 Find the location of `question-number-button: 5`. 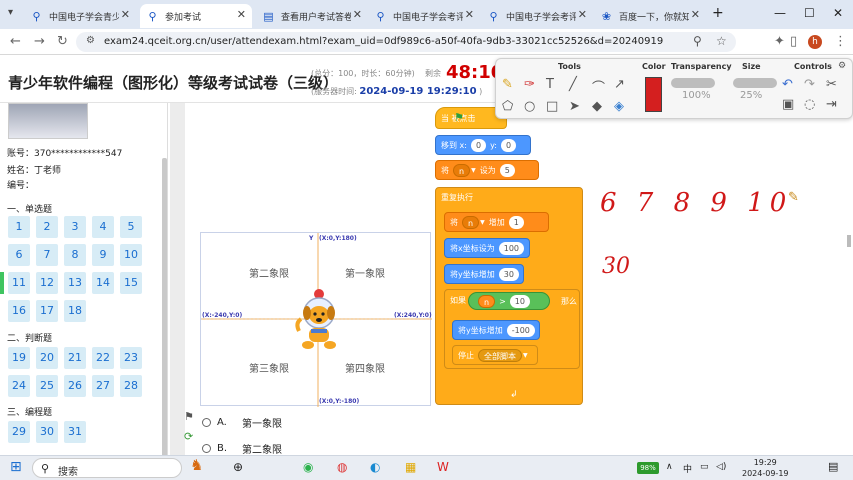

question-number-button: 5 is located at coordinates (131, 227).